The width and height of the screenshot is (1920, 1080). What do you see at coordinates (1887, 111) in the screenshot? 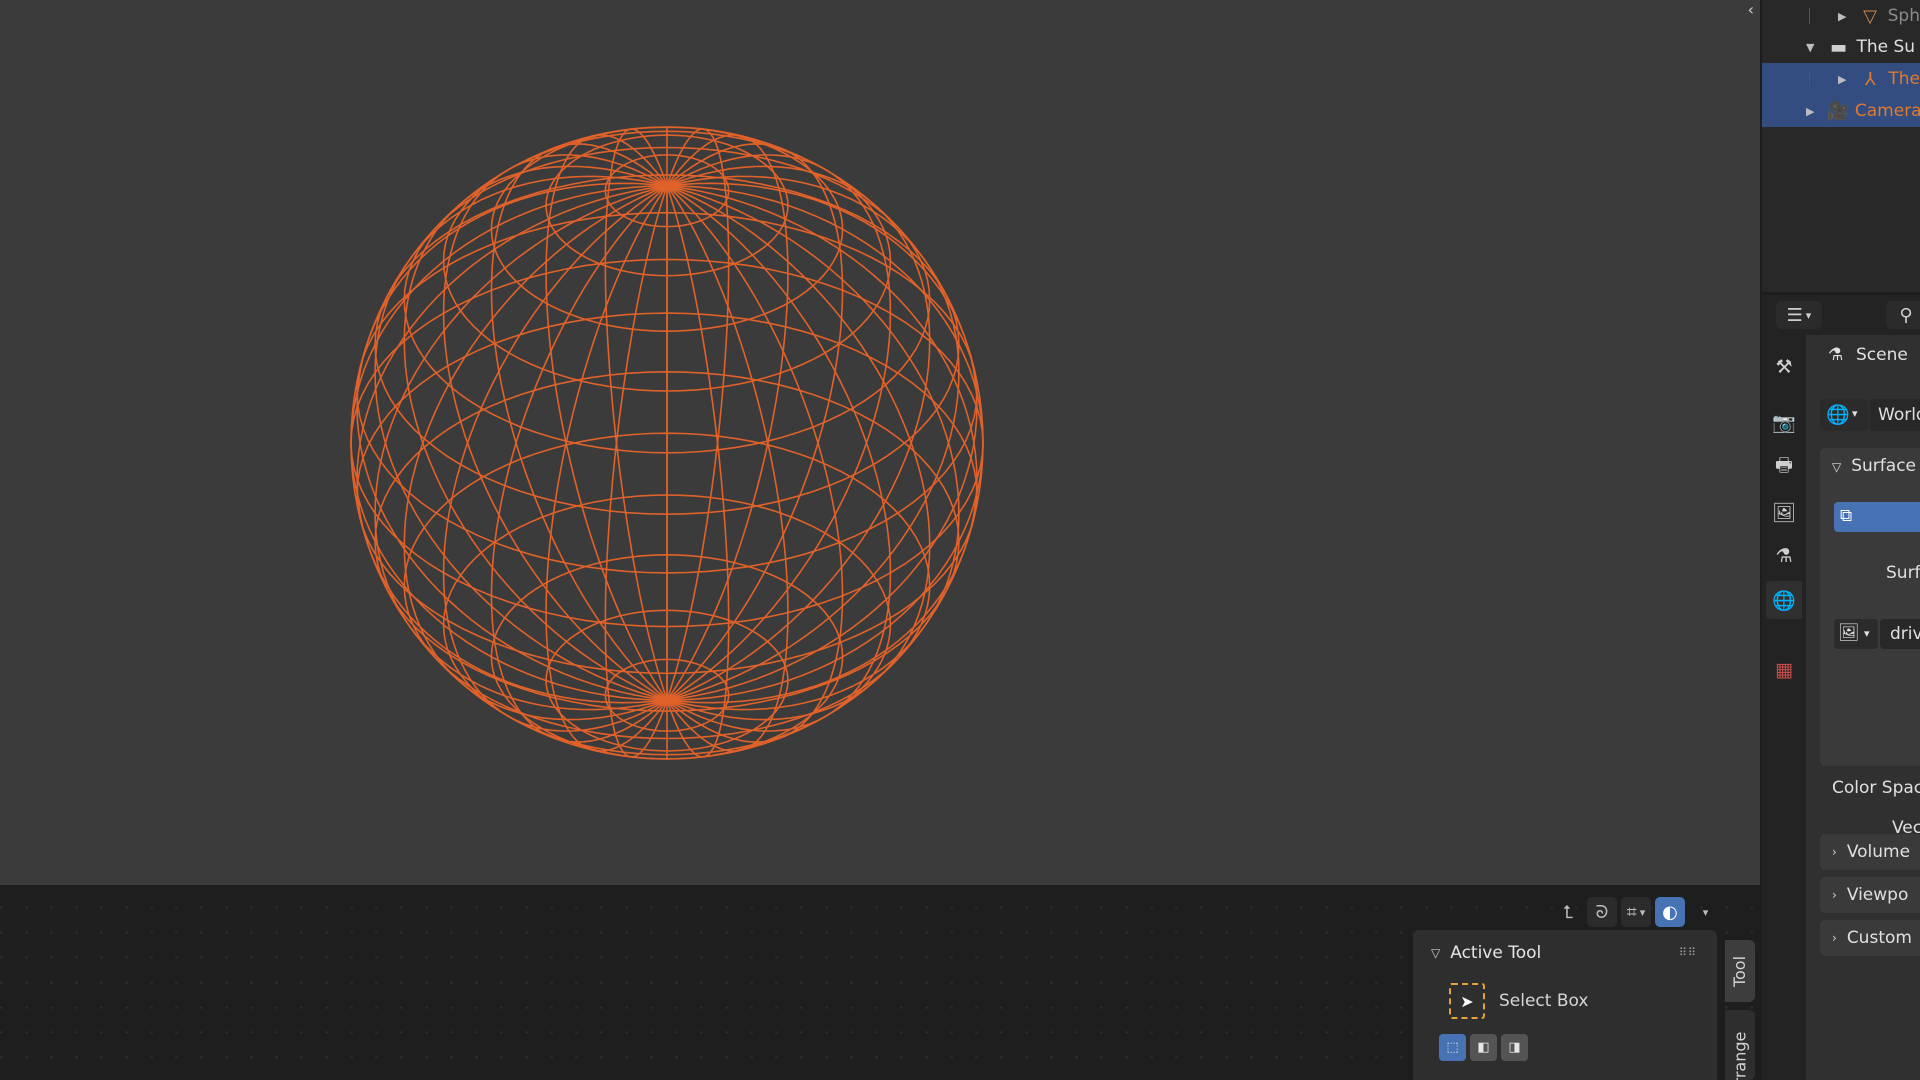
I see `outliner-label: Camera` at bounding box center [1887, 111].